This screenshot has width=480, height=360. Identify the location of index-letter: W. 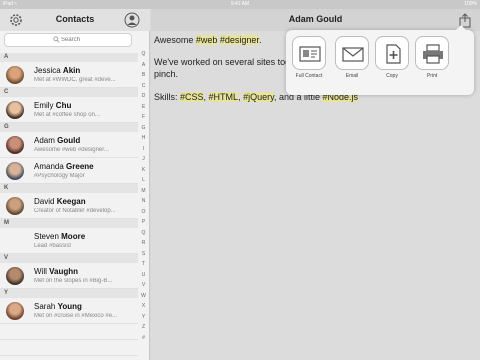
(143, 296).